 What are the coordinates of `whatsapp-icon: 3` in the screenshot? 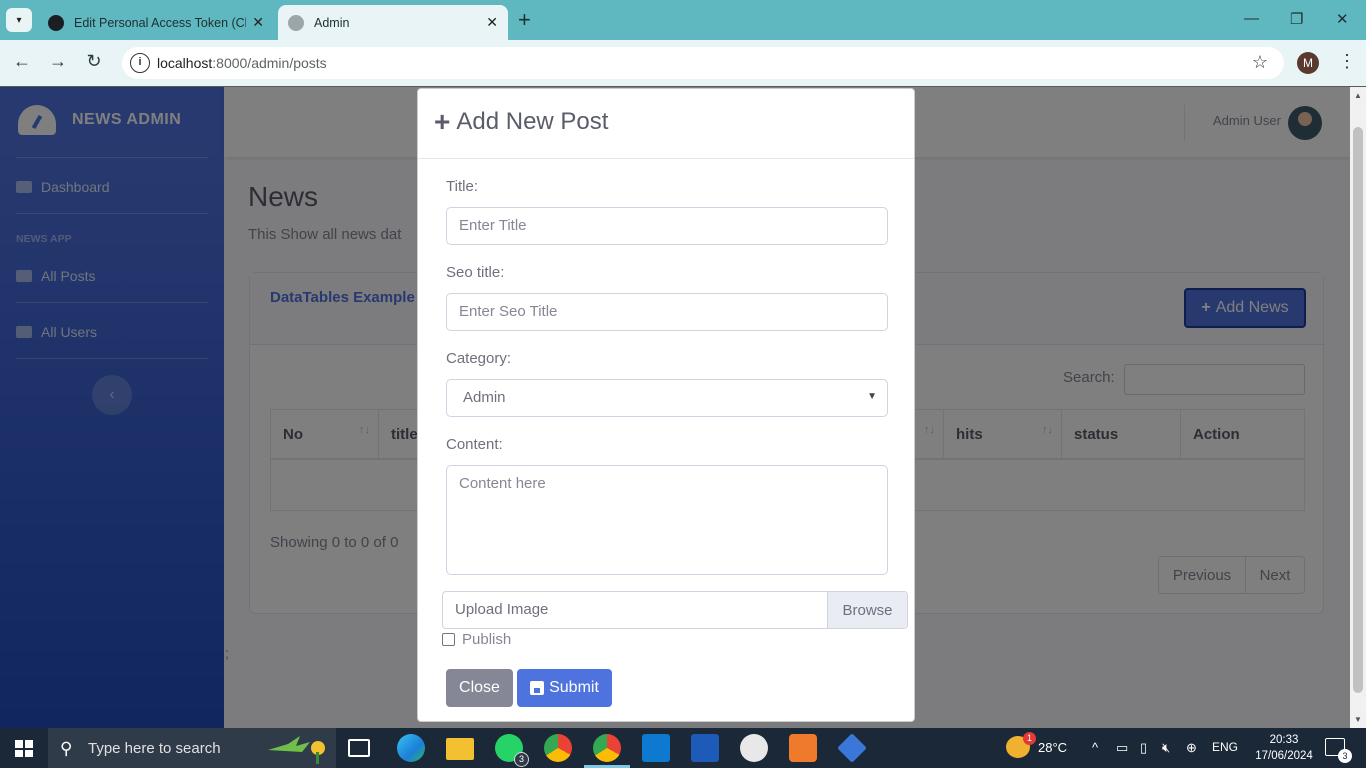 It's located at (512, 750).